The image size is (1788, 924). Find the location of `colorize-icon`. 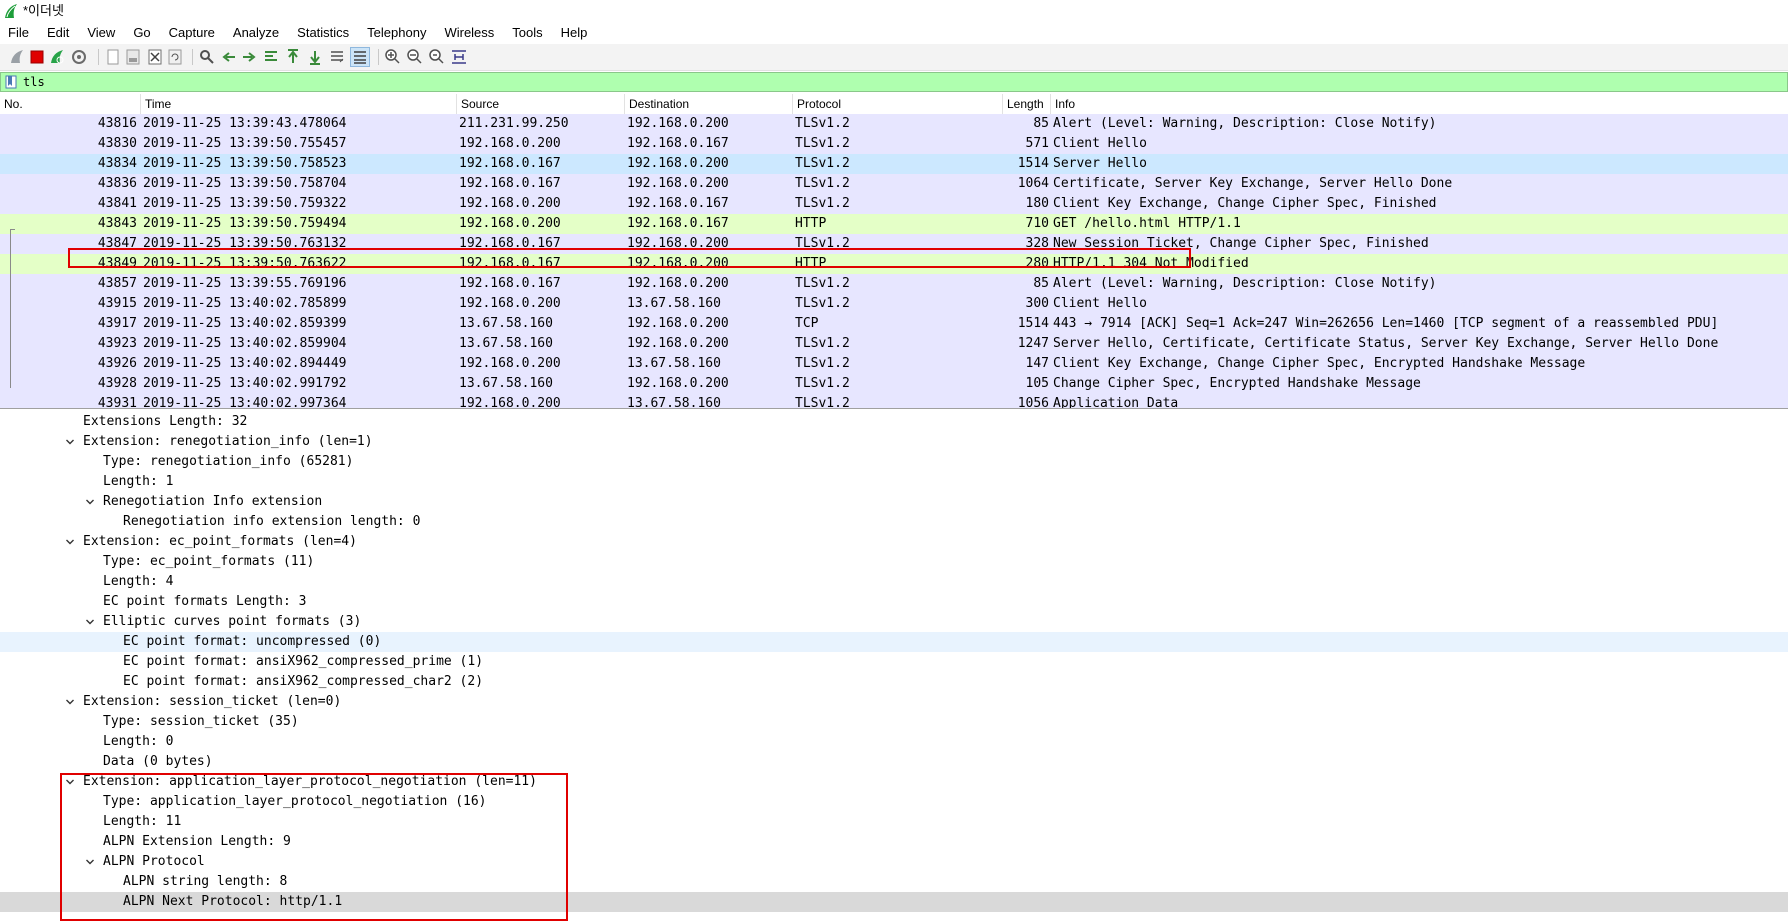

colorize-icon is located at coordinates (360, 57).